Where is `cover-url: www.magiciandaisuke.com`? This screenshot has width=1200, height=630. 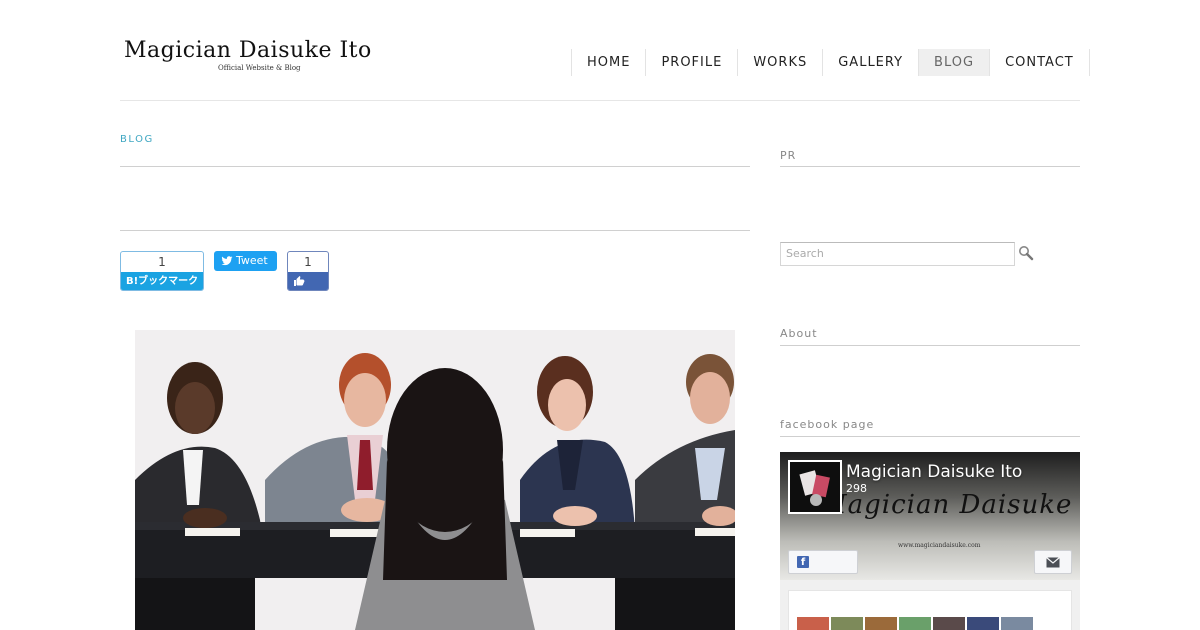
cover-url: www.magiciandaisuke.com is located at coordinates (939, 545).